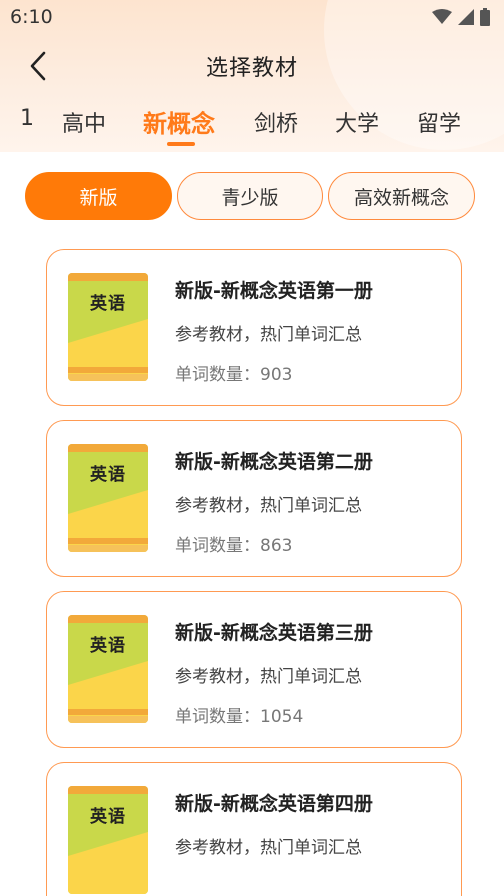 This screenshot has width=504, height=896. I want to click on segment-youth-edition: 青少版, so click(250, 196).